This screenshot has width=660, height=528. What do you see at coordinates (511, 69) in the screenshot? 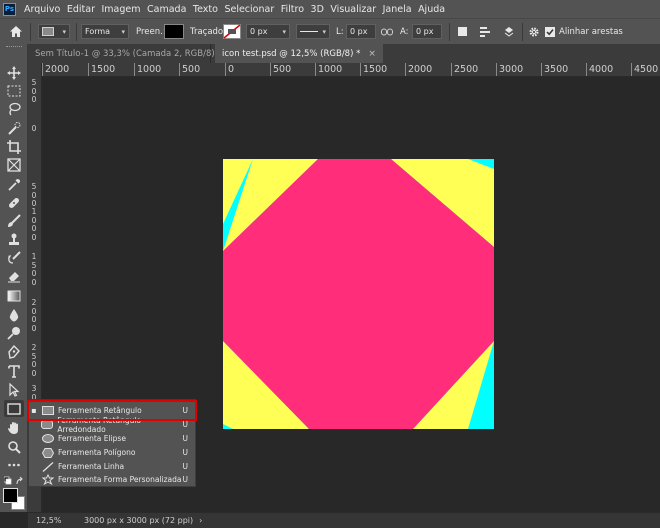
I see `ruler-label: 3000` at bounding box center [511, 69].